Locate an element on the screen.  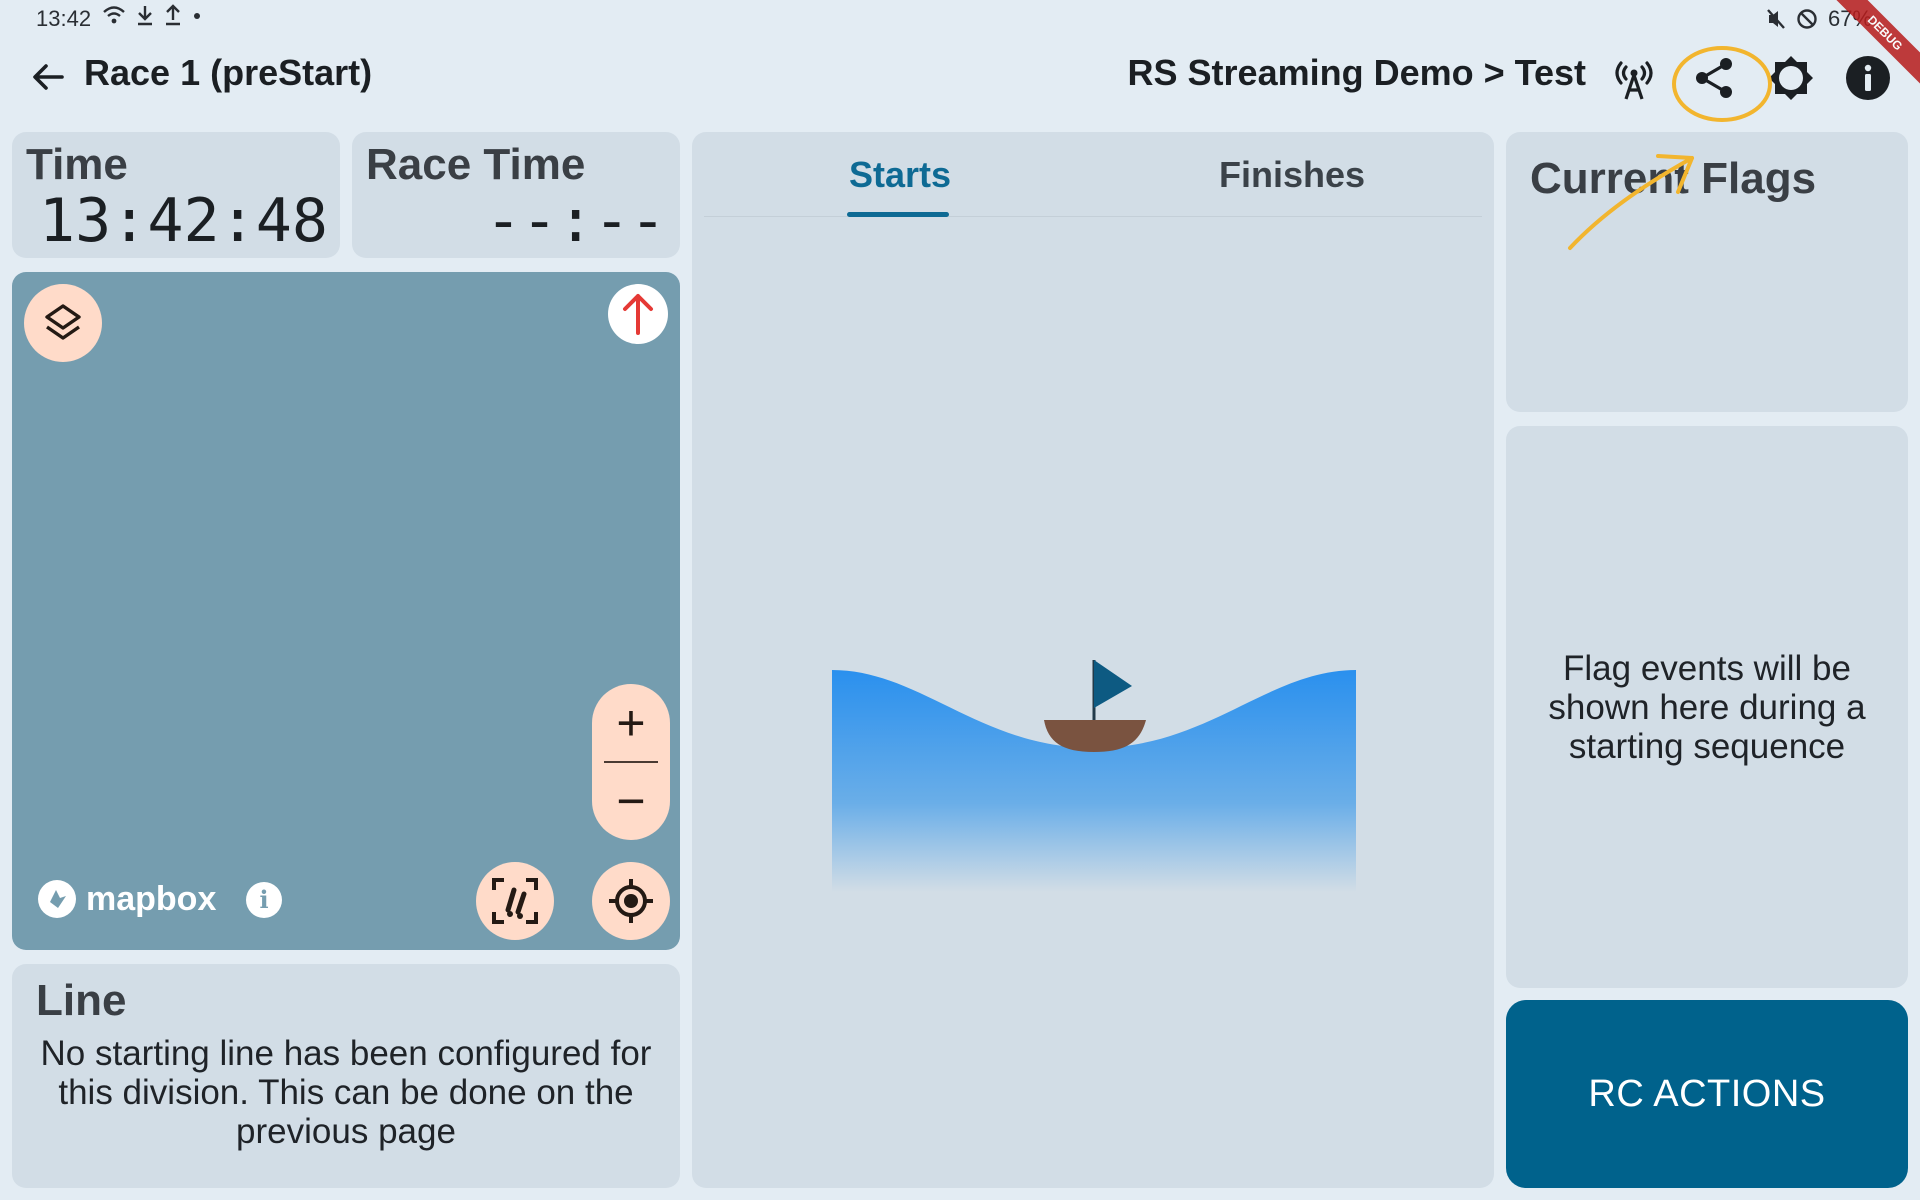
mapbox-logo: mapbox is located at coordinates (126, 899).